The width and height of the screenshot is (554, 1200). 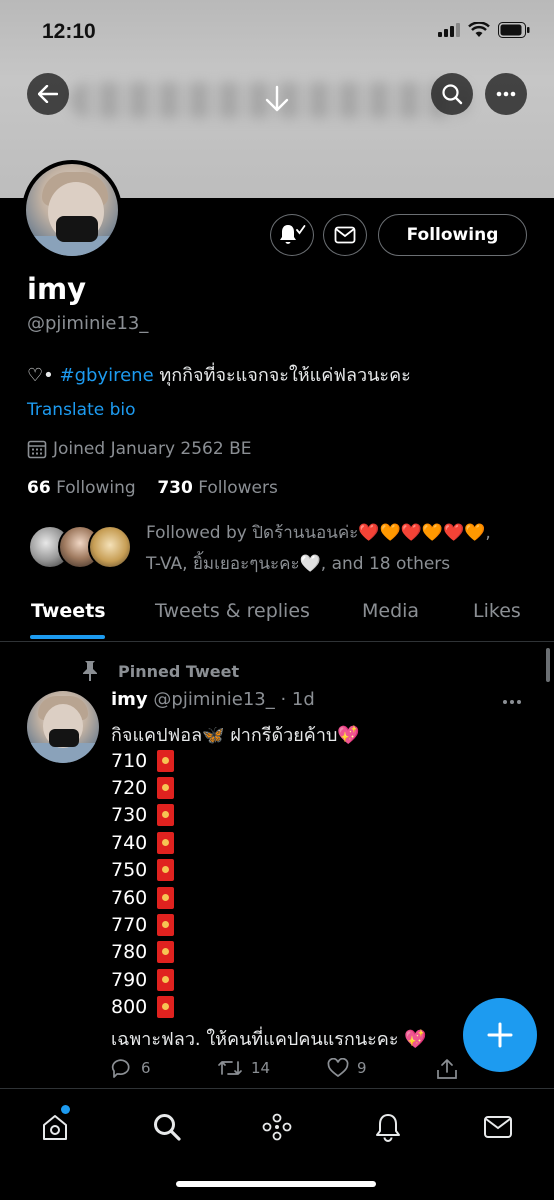 What do you see at coordinates (40, 375) in the screenshot?
I see `bio-prefix: ♡•` at bounding box center [40, 375].